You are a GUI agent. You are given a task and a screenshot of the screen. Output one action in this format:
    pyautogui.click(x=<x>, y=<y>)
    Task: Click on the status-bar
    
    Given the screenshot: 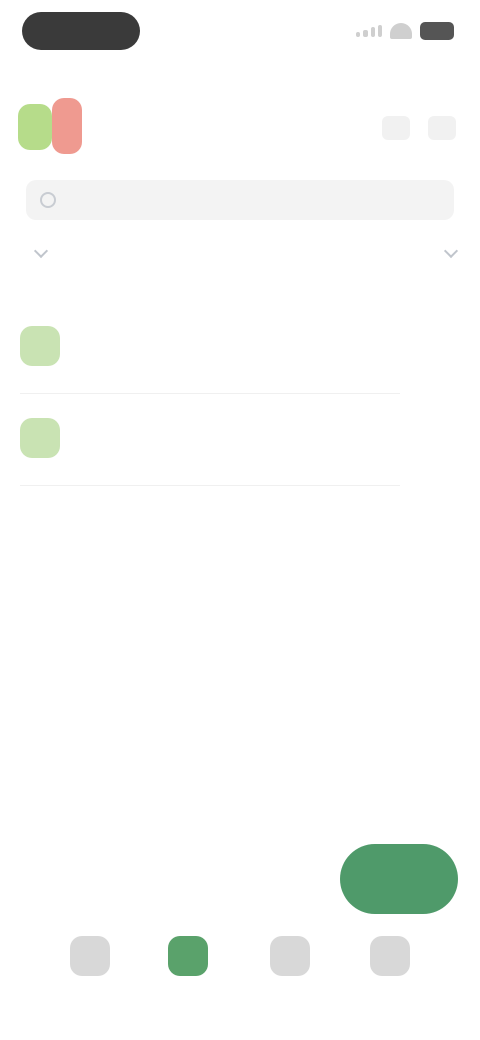 What is the action you would take?
    pyautogui.click(x=240, y=32)
    